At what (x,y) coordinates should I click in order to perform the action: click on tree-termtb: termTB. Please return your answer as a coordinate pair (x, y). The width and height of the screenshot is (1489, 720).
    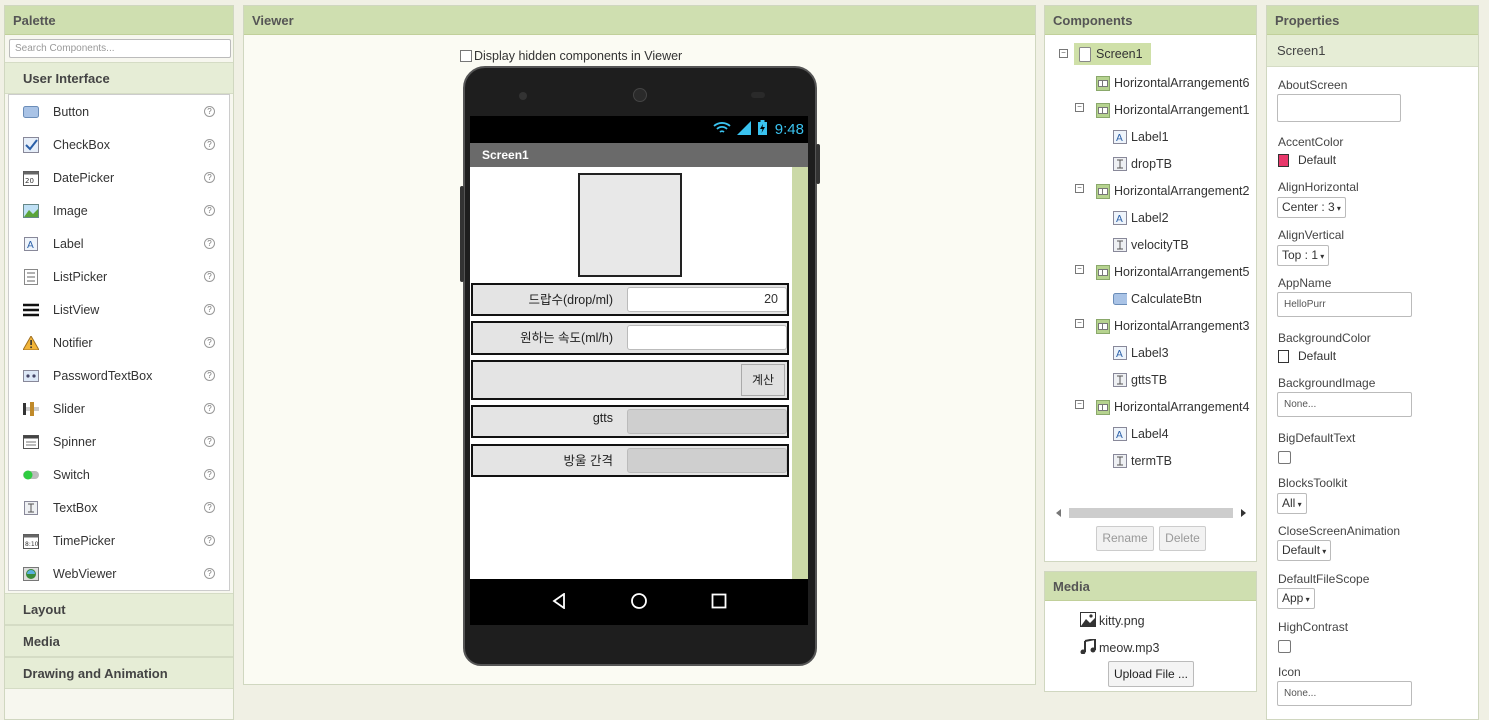
    Looking at the image, I should click on (1142, 461).